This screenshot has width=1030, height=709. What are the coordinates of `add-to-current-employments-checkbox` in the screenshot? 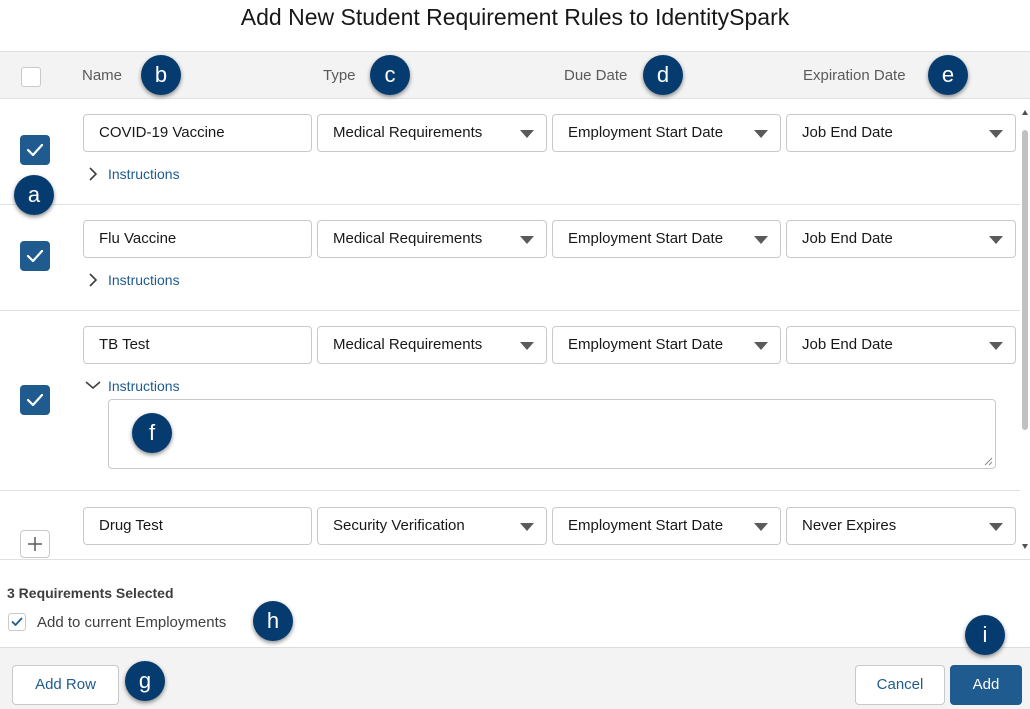 It's located at (17, 622).